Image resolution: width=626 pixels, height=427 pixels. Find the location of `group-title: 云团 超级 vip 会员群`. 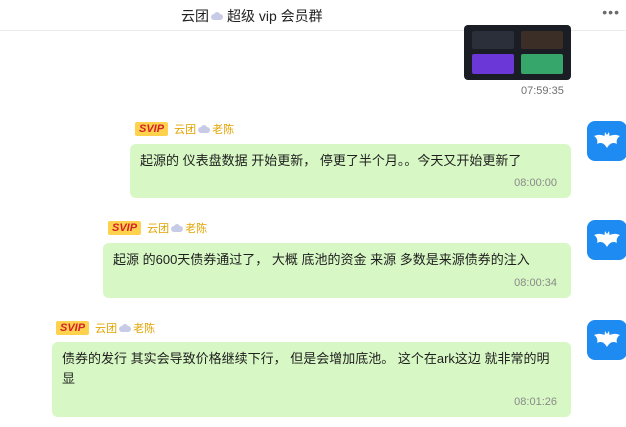

group-title: 云团 超级 vip 会员群 is located at coordinates (252, 16).